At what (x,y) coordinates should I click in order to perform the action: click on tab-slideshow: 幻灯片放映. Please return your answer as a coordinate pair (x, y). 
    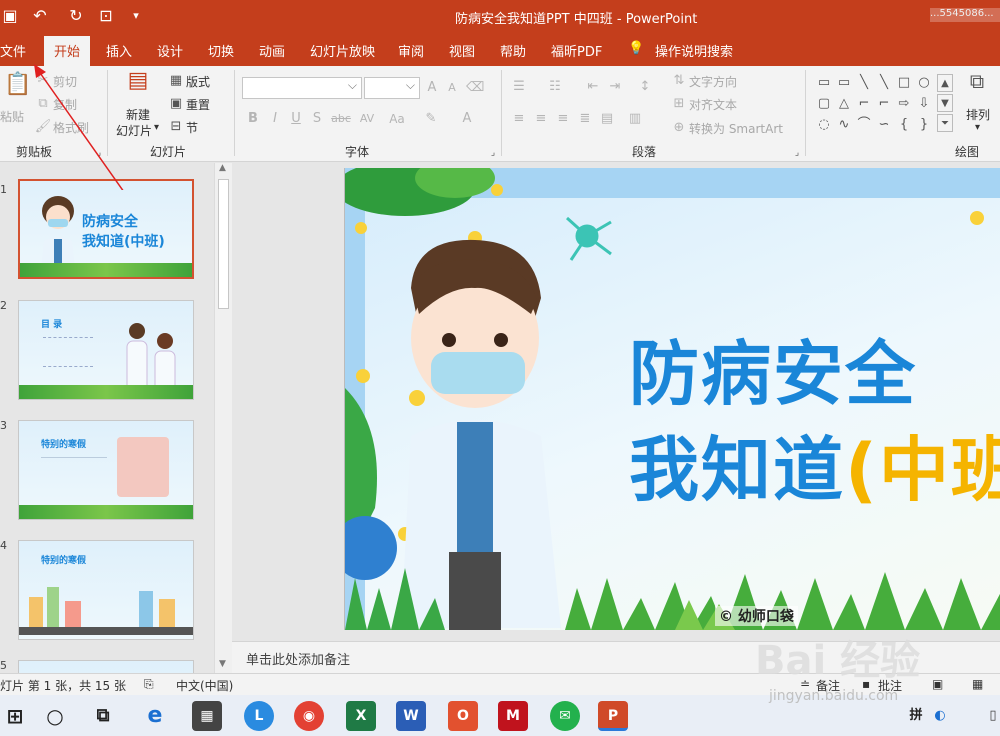
    Looking at the image, I should click on (342, 50).